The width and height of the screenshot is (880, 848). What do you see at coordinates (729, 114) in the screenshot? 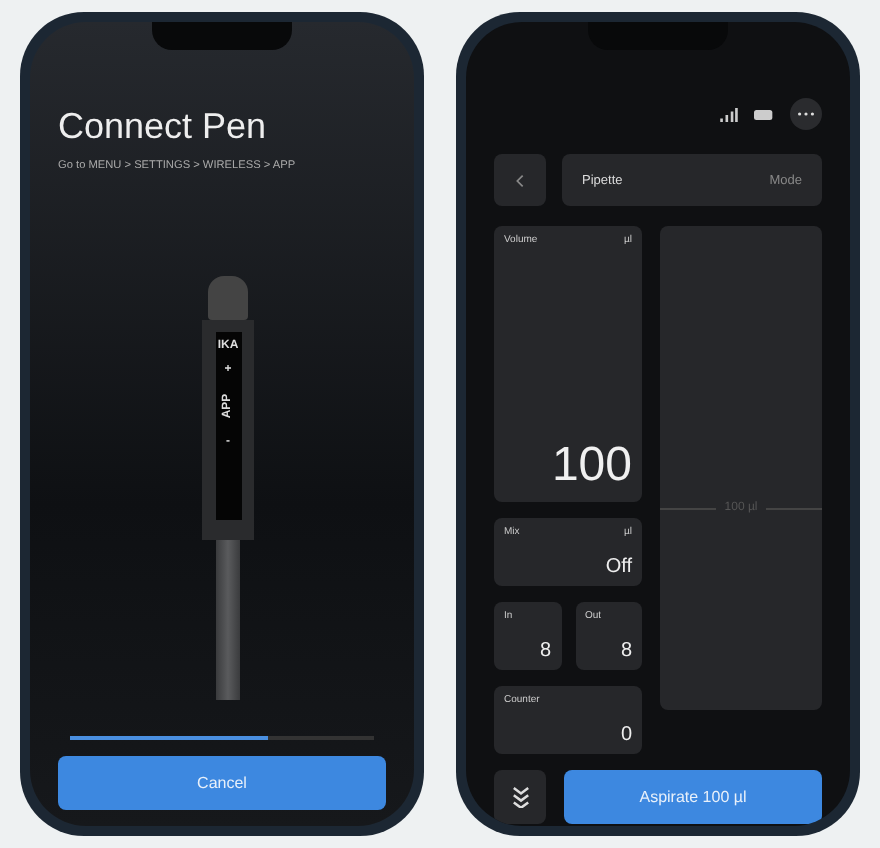
I see `signal-icon` at bounding box center [729, 114].